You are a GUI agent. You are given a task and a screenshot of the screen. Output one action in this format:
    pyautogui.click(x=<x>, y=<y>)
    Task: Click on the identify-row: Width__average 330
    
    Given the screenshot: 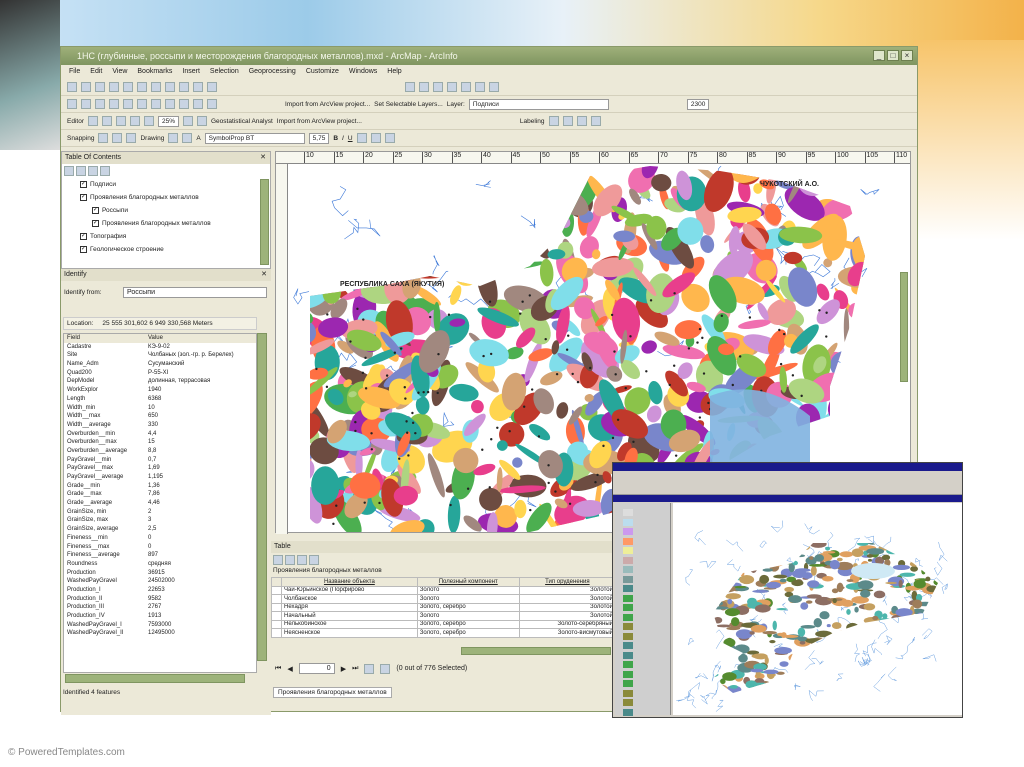 What is the action you would take?
    pyautogui.click(x=160, y=425)
    